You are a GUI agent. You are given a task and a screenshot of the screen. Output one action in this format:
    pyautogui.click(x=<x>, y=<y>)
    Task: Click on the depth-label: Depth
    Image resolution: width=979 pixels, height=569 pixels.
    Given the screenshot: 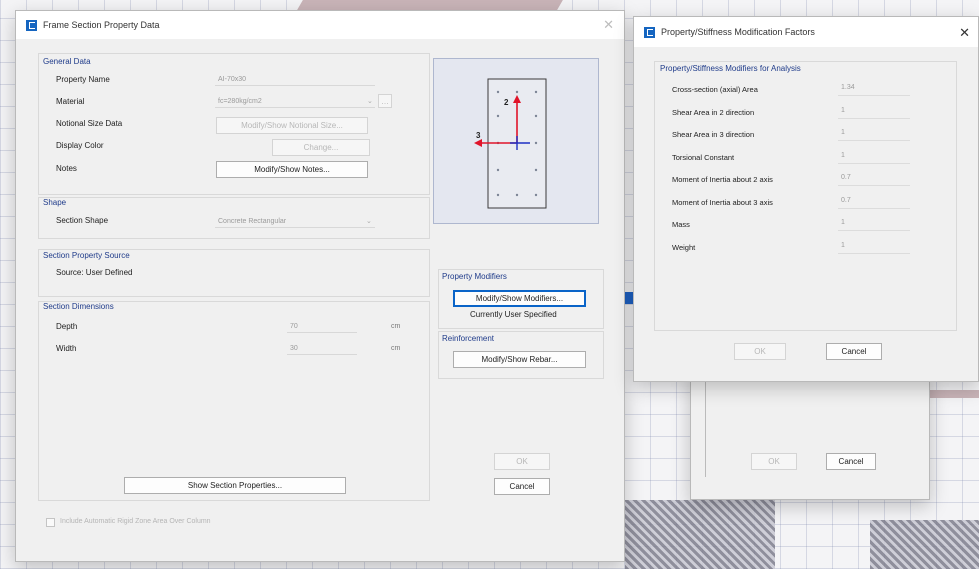 What is the action you would take?
    pyautogui.click(x=67, y=326)
    